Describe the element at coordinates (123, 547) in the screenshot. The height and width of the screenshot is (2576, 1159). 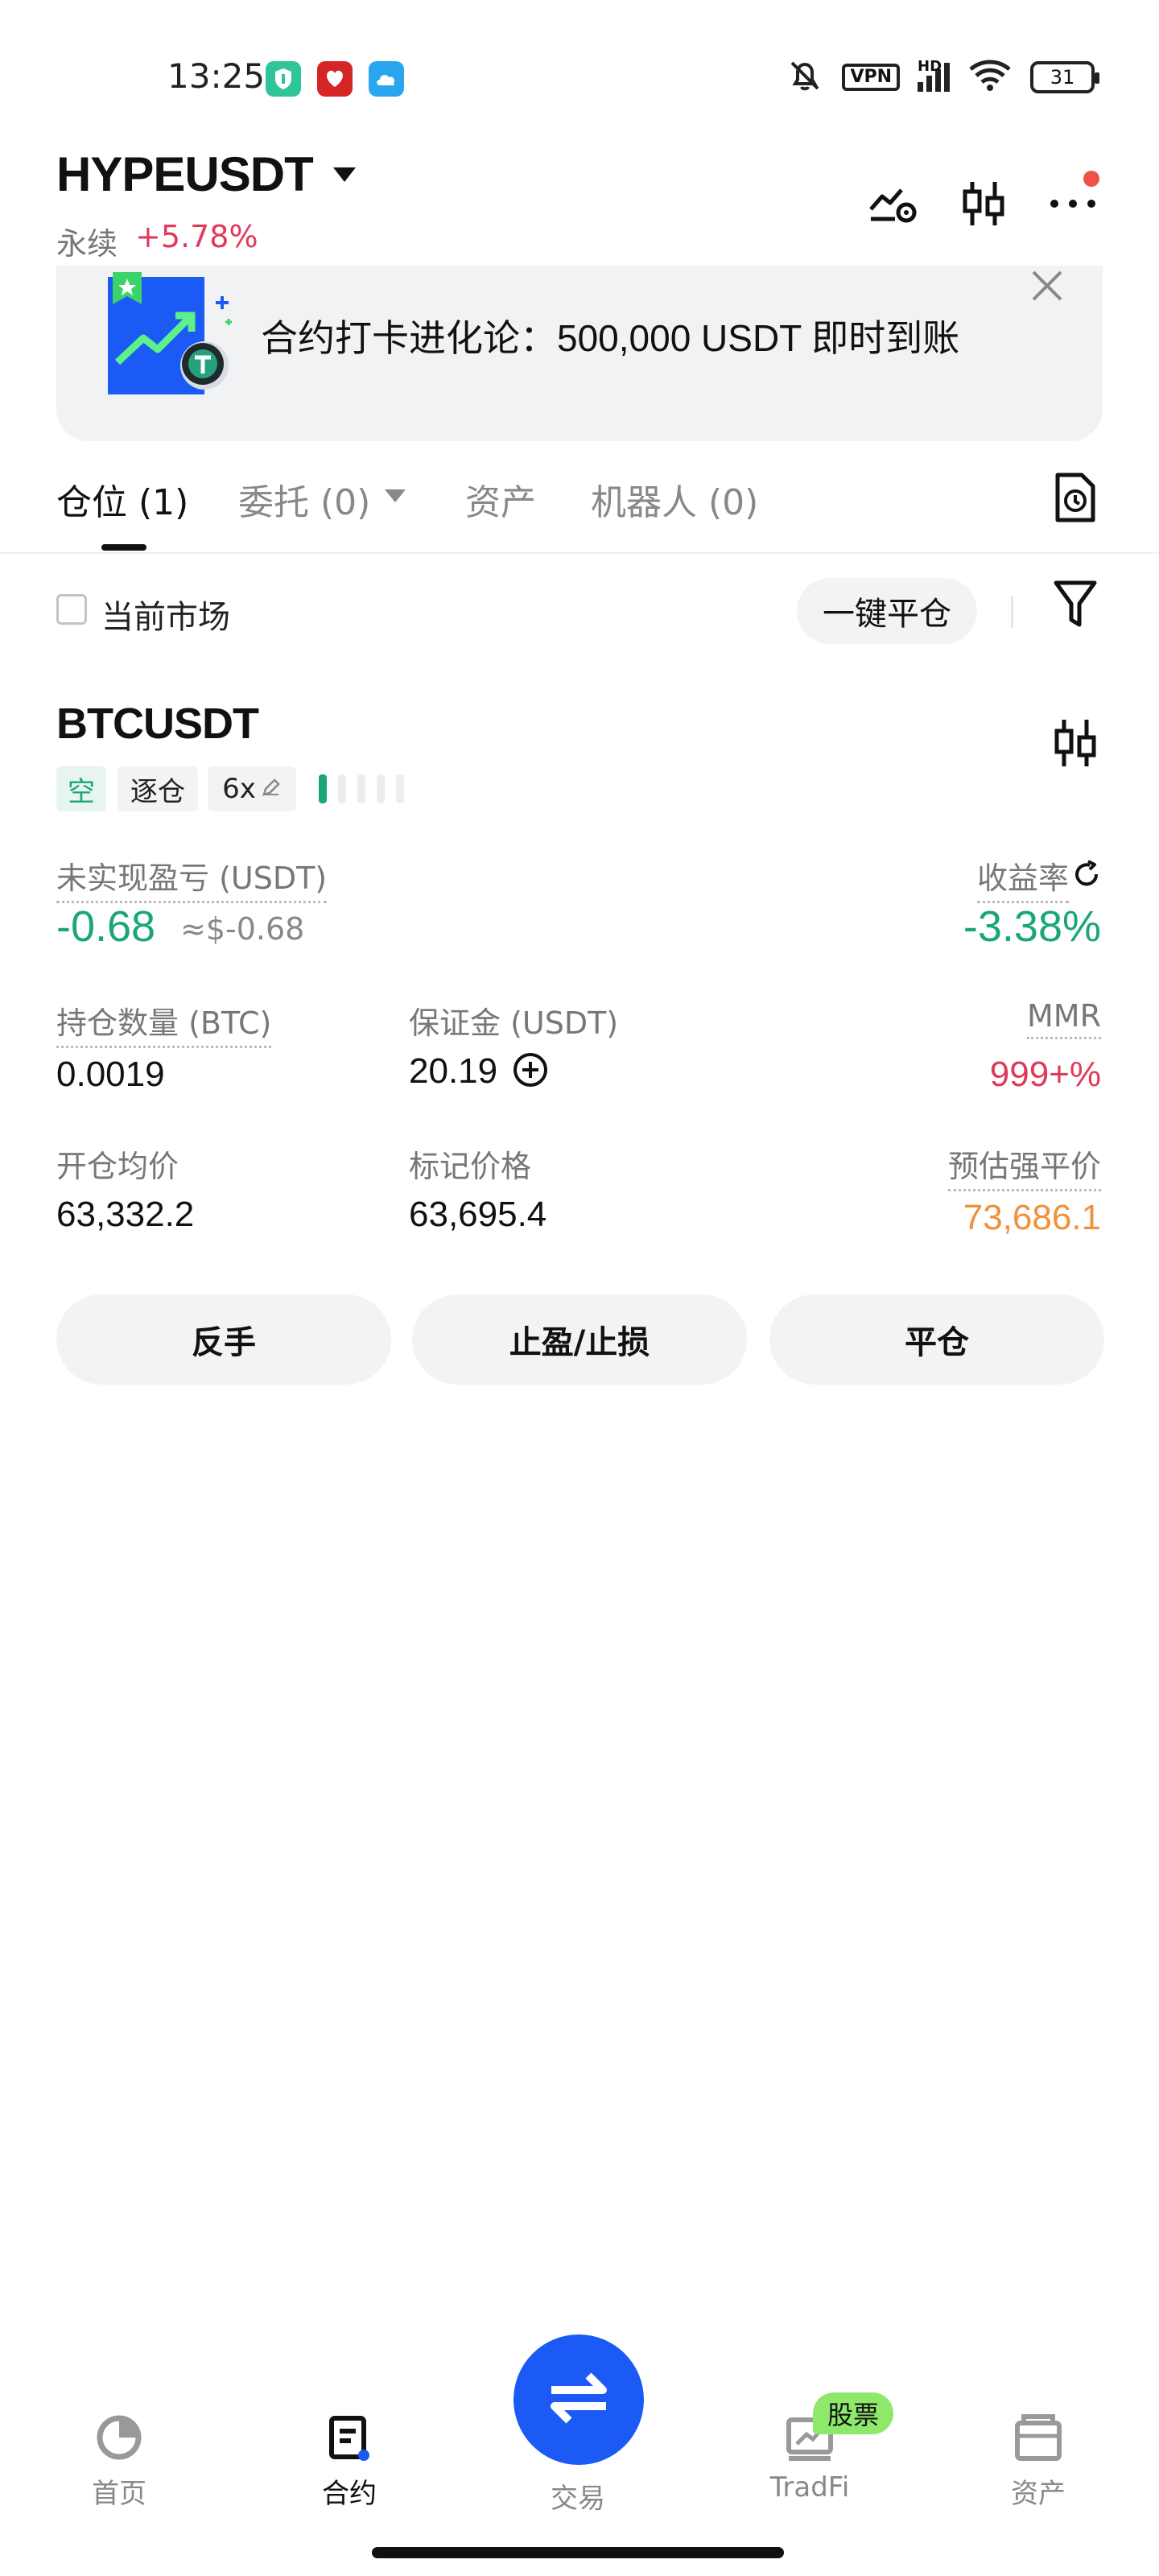
I see `active-tab-indicator` at that location.